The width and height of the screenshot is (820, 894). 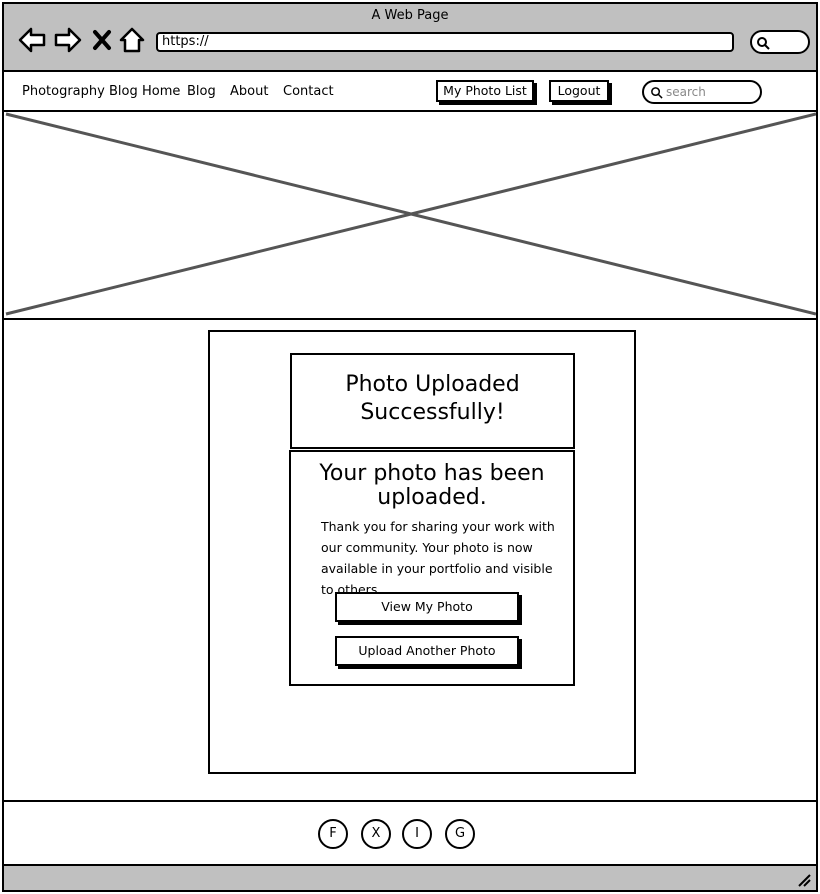 What do you see at coordinates (376, 834) in the screenshot?
I see `x-link: X` at bounding box center [376, 834].